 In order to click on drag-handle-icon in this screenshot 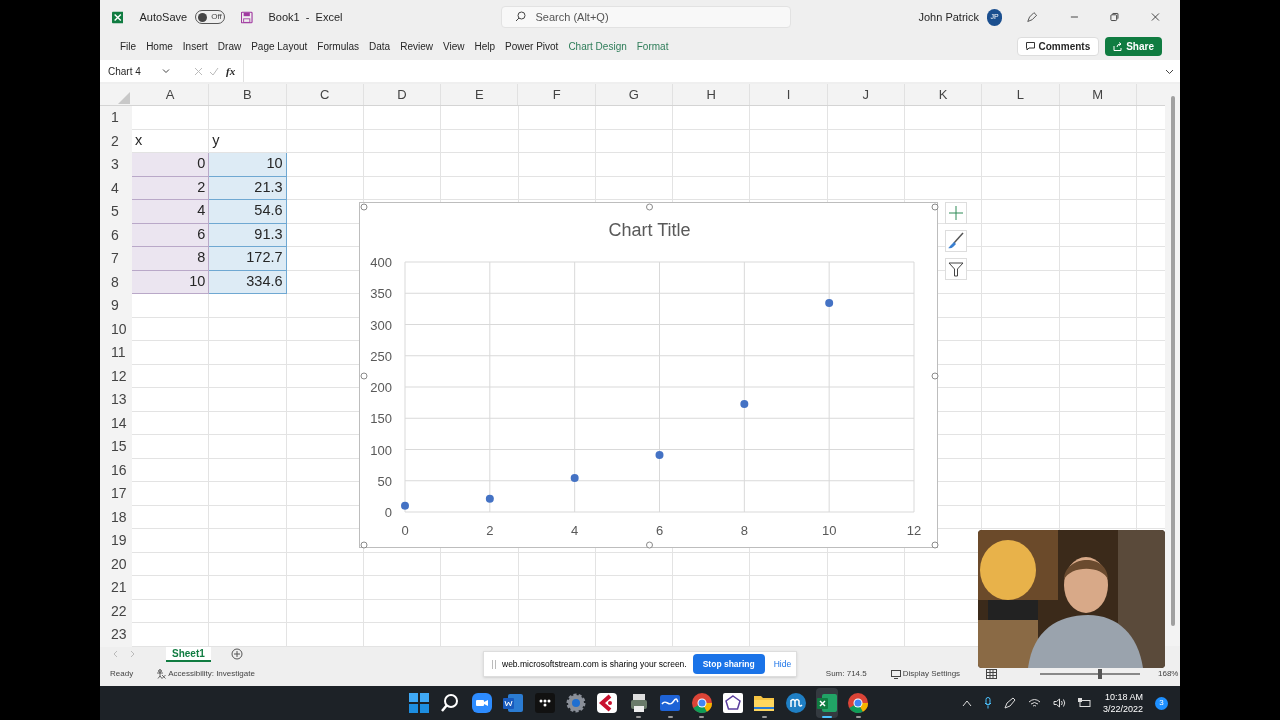, I will do `click(494, 664)`.